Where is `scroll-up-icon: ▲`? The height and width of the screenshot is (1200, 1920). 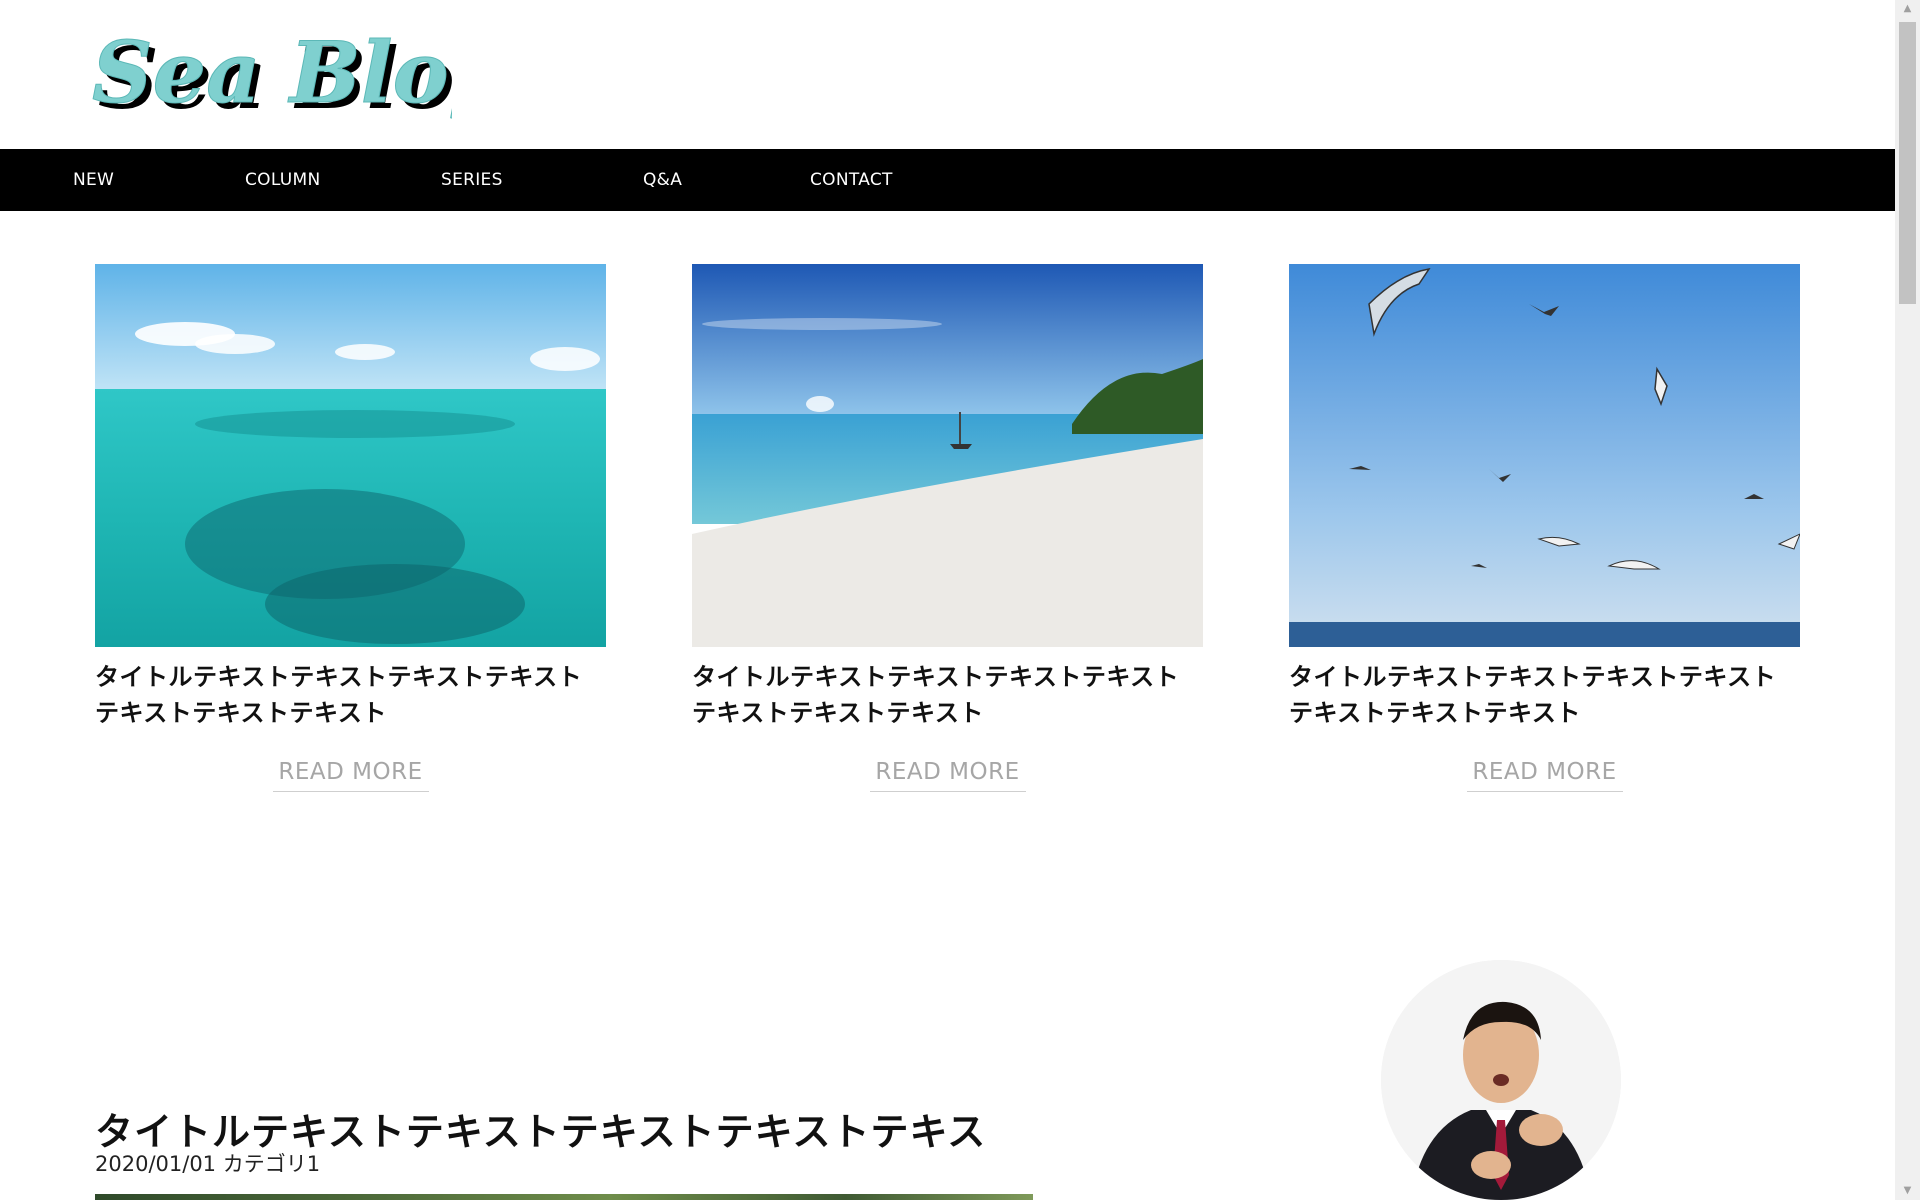 scroll-up-icon: ▲ is located at coordinates (1907, 9).